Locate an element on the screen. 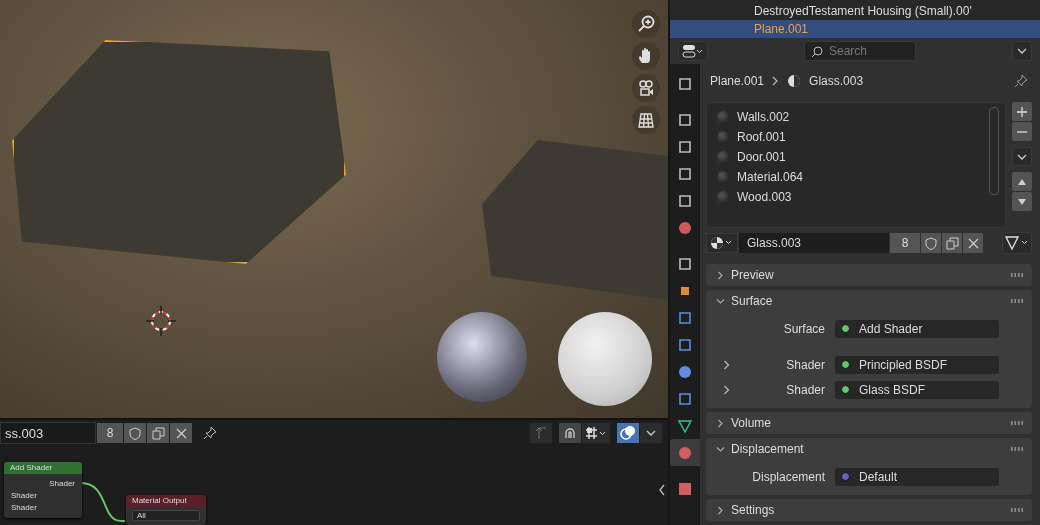 This screenshot has width=1040, height=525. crosshair-icon is located at coordinates (161, 321).